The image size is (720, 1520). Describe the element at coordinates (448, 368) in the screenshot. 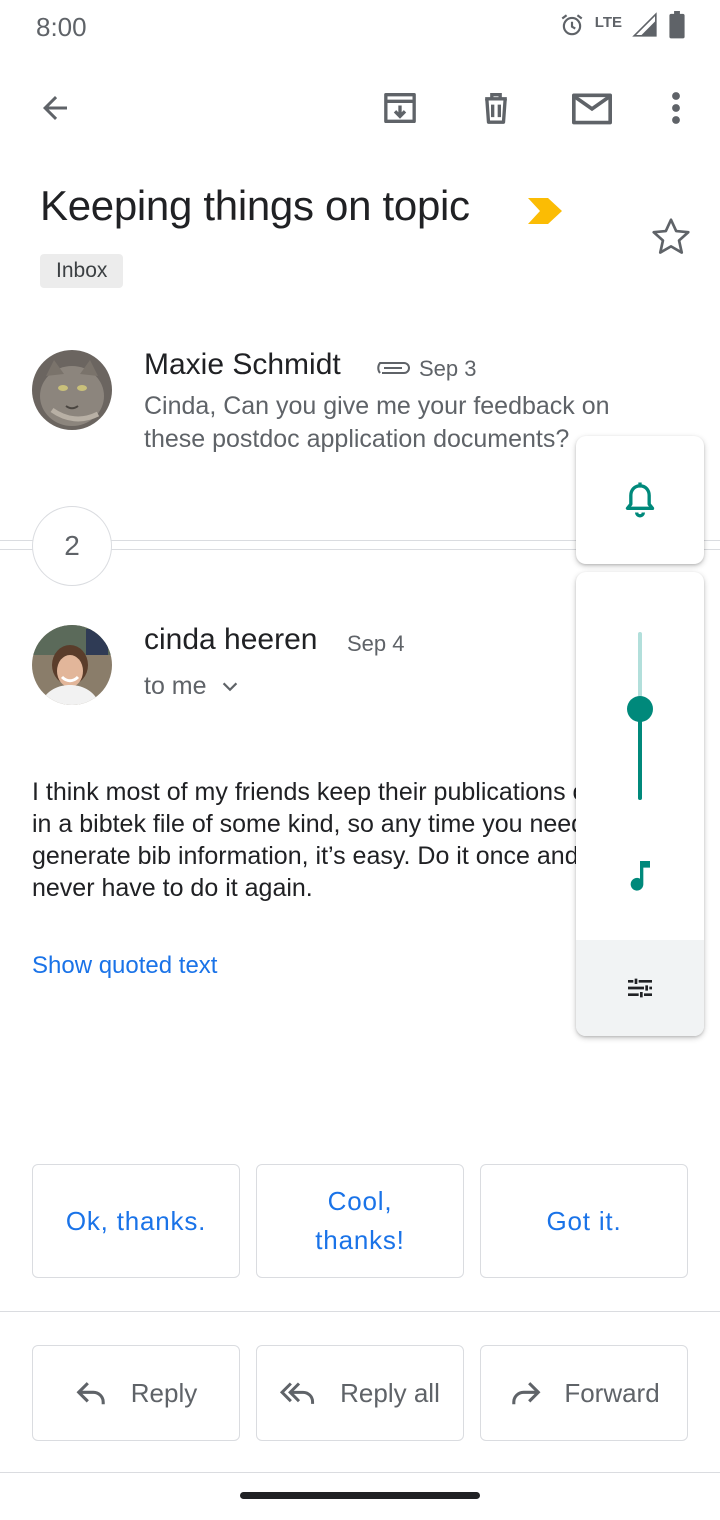

I see `message-date: Sep 3` at that location.